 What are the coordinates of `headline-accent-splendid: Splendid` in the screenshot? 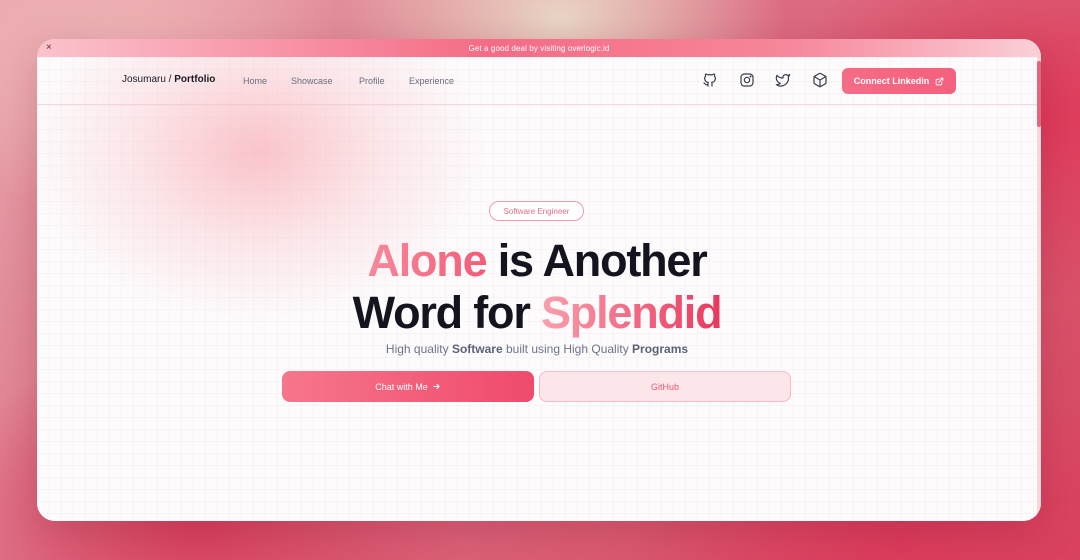 It's located at (631, 312).